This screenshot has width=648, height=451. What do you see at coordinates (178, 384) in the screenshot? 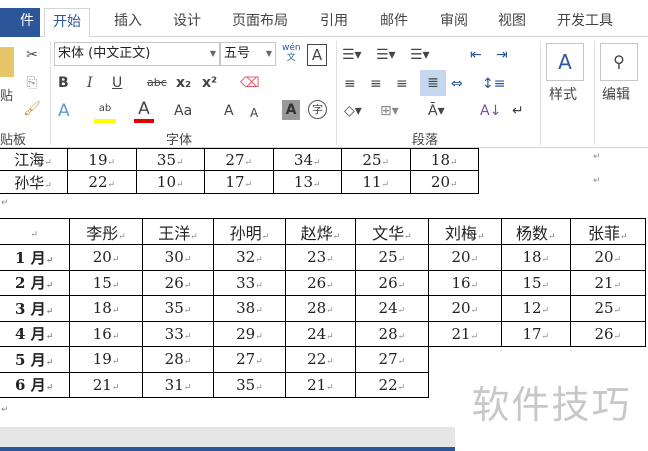
I see `table-cell: 31↵` at bounding box center [178, 384].